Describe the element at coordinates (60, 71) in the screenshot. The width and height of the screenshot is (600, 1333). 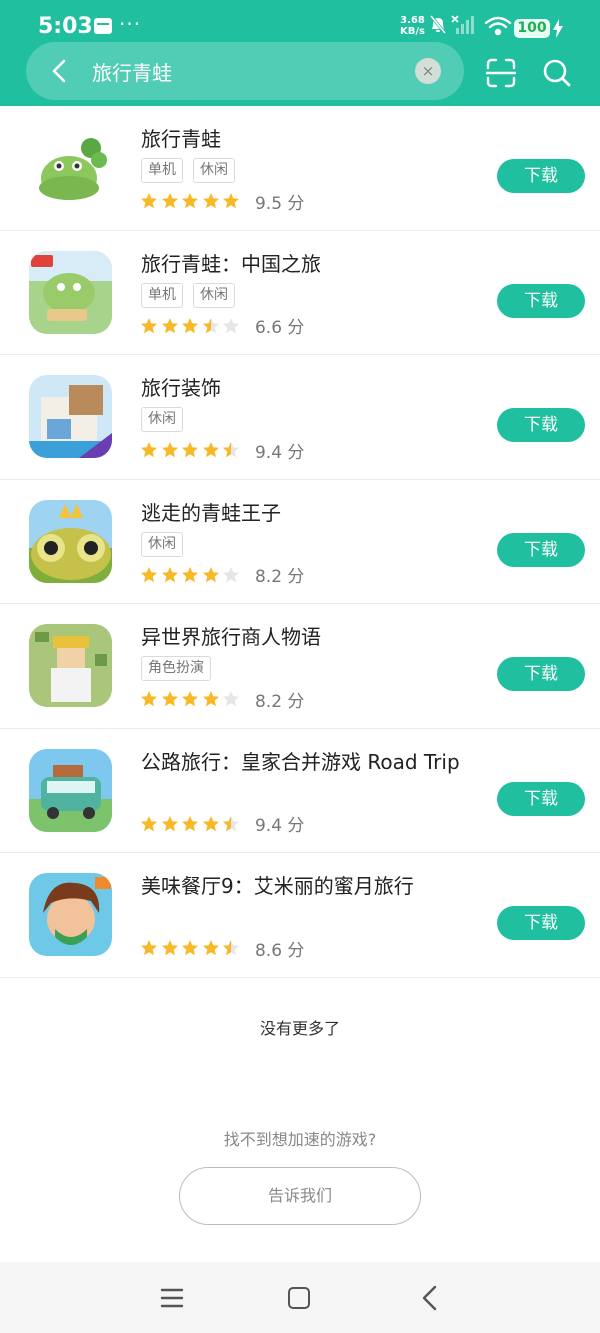
I see `back-arrow-icon` at that location.